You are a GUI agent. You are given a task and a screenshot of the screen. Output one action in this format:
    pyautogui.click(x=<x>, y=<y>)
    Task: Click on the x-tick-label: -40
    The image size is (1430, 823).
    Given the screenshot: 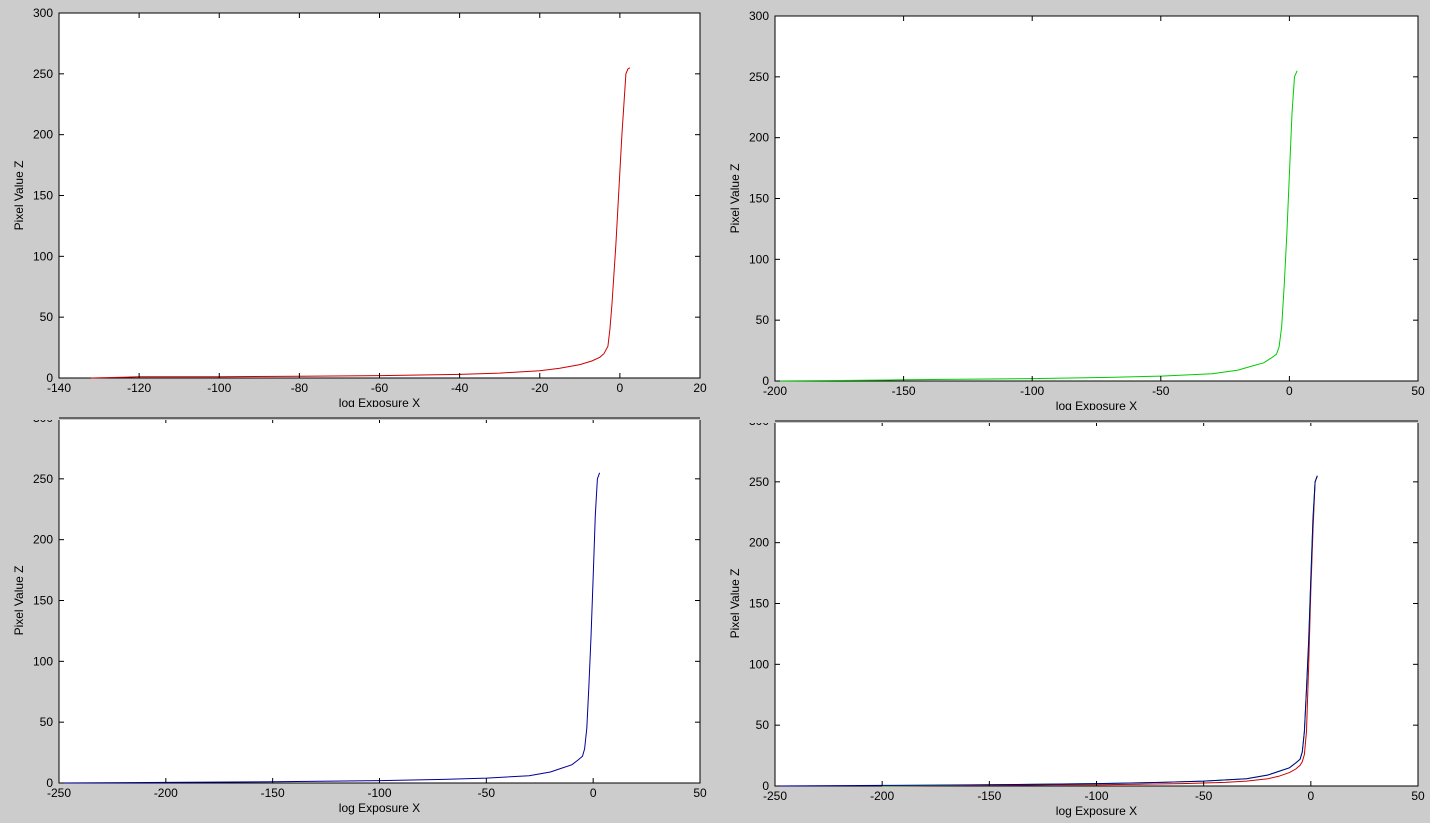 What is the action you would take?
    pyautogui.click(x=460, y=388)
    